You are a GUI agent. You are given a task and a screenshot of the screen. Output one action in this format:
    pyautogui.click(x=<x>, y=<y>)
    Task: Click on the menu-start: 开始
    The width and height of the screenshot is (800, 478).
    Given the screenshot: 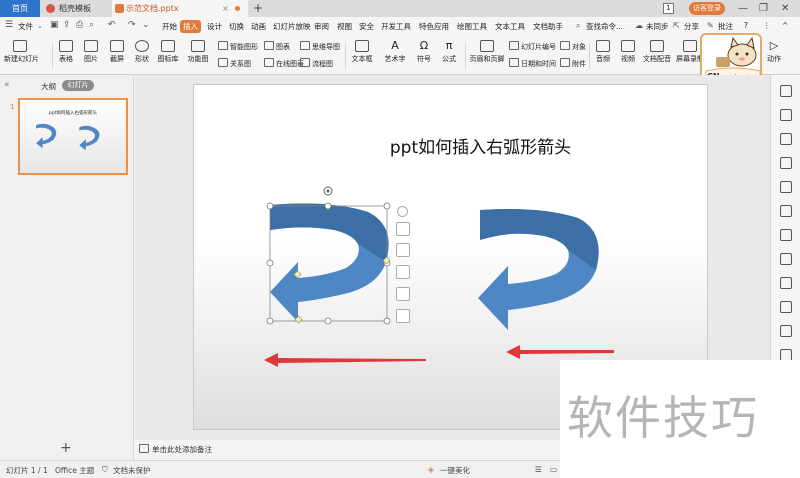 What is the action you would take?
    pyautogui.click(x=169, y=26)
    